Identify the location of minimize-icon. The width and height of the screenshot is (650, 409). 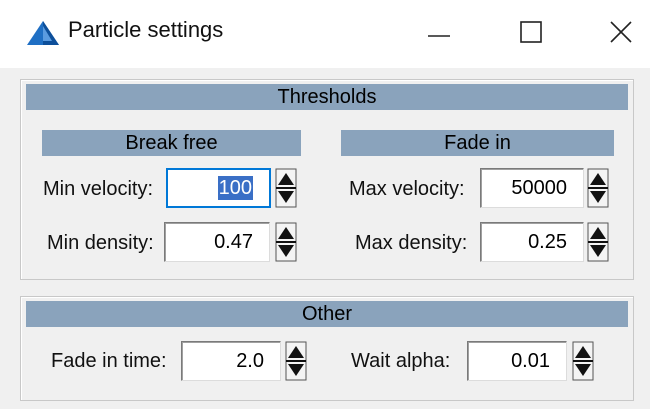
(439, 36).